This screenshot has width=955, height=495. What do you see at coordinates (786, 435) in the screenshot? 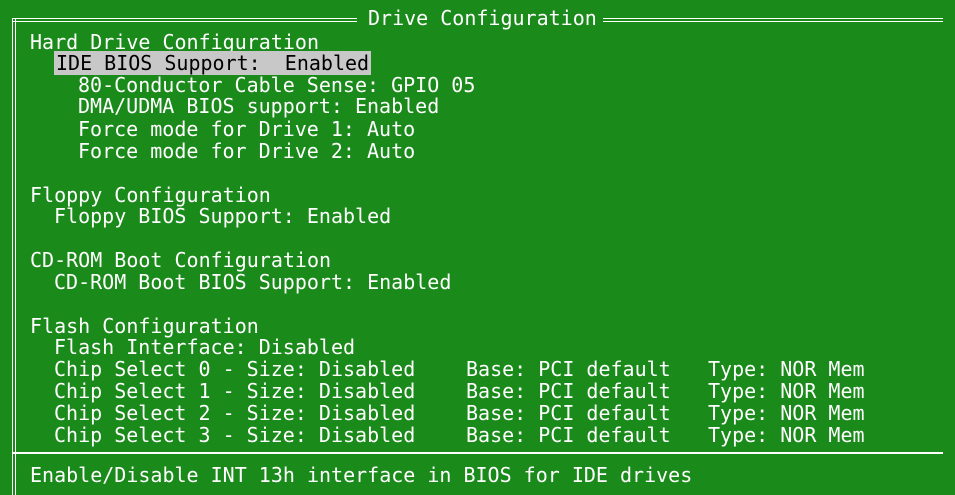
I see `chip-select-3-type: Type: NOR Mem` at bounding box center [786, 435].